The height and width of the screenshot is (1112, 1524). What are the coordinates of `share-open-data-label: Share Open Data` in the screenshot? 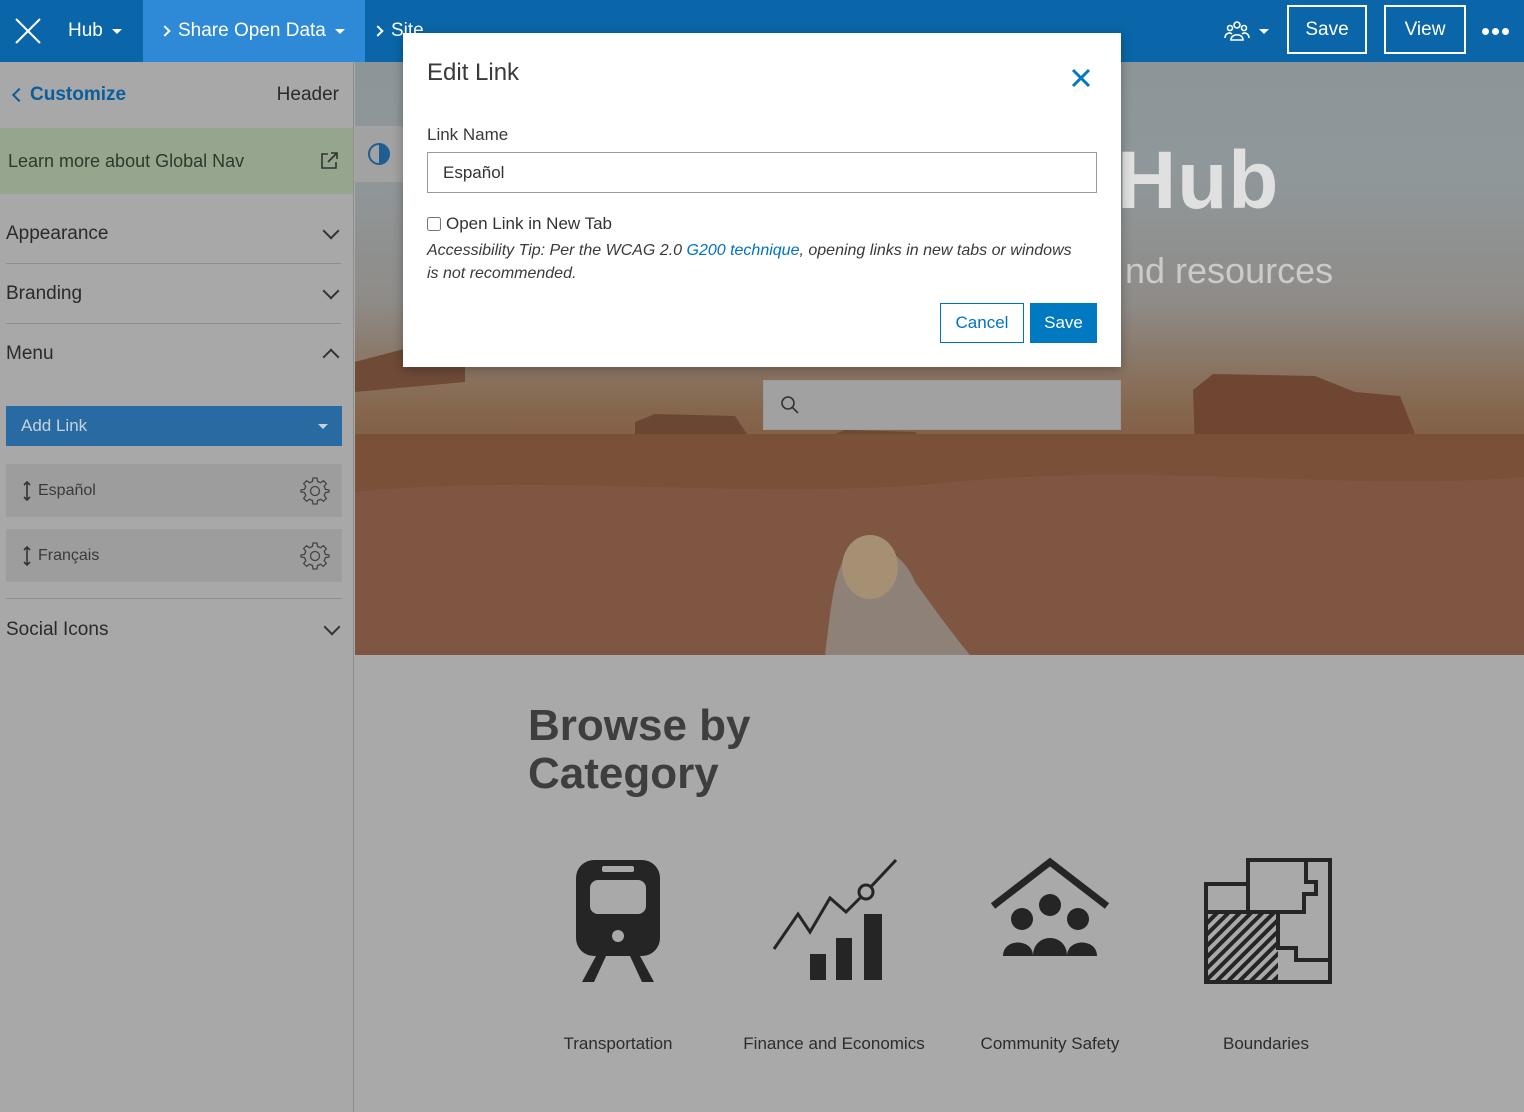 It's located at (252, 30).